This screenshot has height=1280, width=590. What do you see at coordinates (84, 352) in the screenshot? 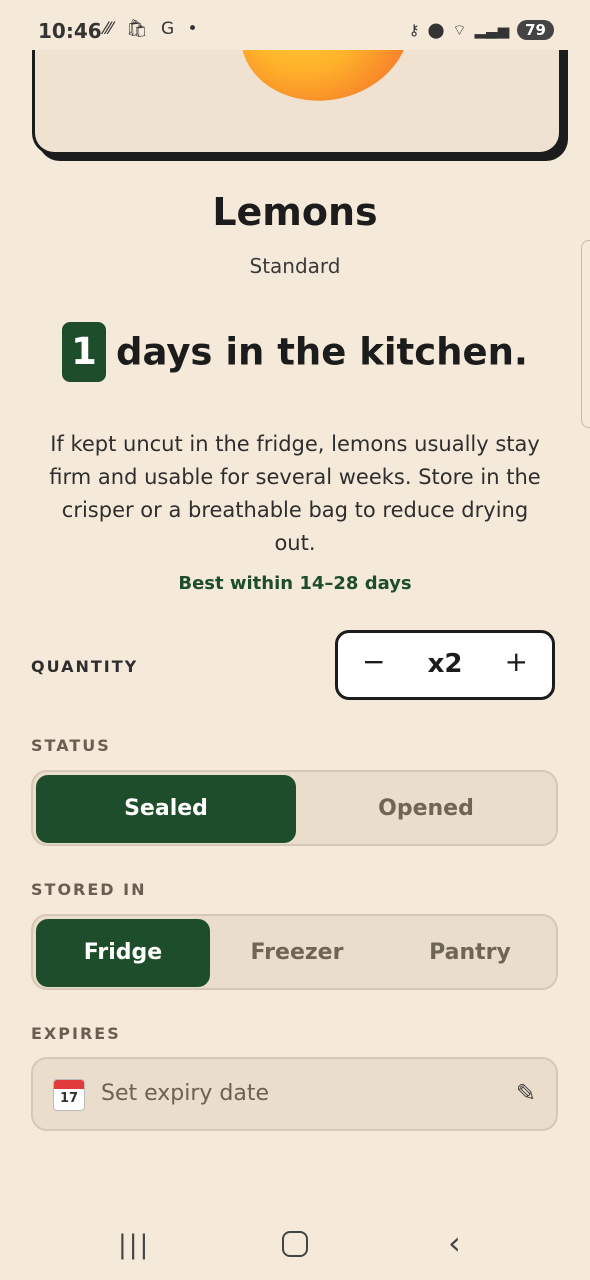
I see `days-count-badge: 1` at bounding box center [84, 352].